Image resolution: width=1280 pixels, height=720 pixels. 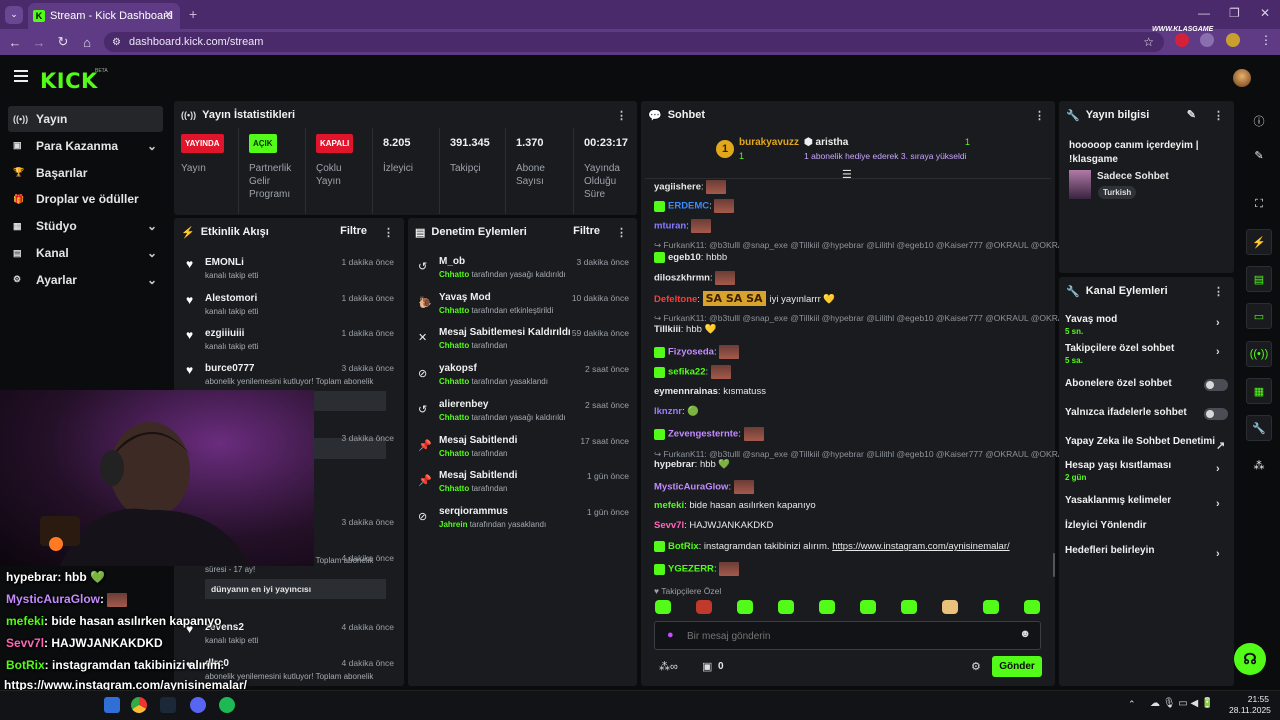 I want to click on chat-menu-icon: ⋮, so click(x=1039, y=115).